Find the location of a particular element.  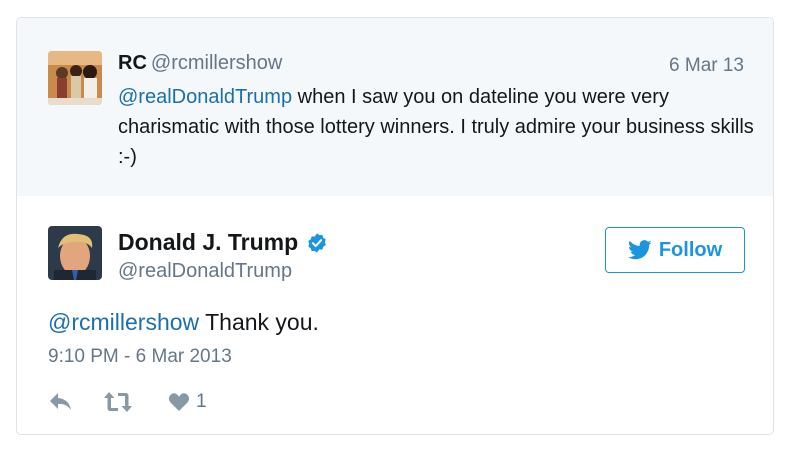

parent-author: RC @rcmillershow is located at coordinates (200, 63).